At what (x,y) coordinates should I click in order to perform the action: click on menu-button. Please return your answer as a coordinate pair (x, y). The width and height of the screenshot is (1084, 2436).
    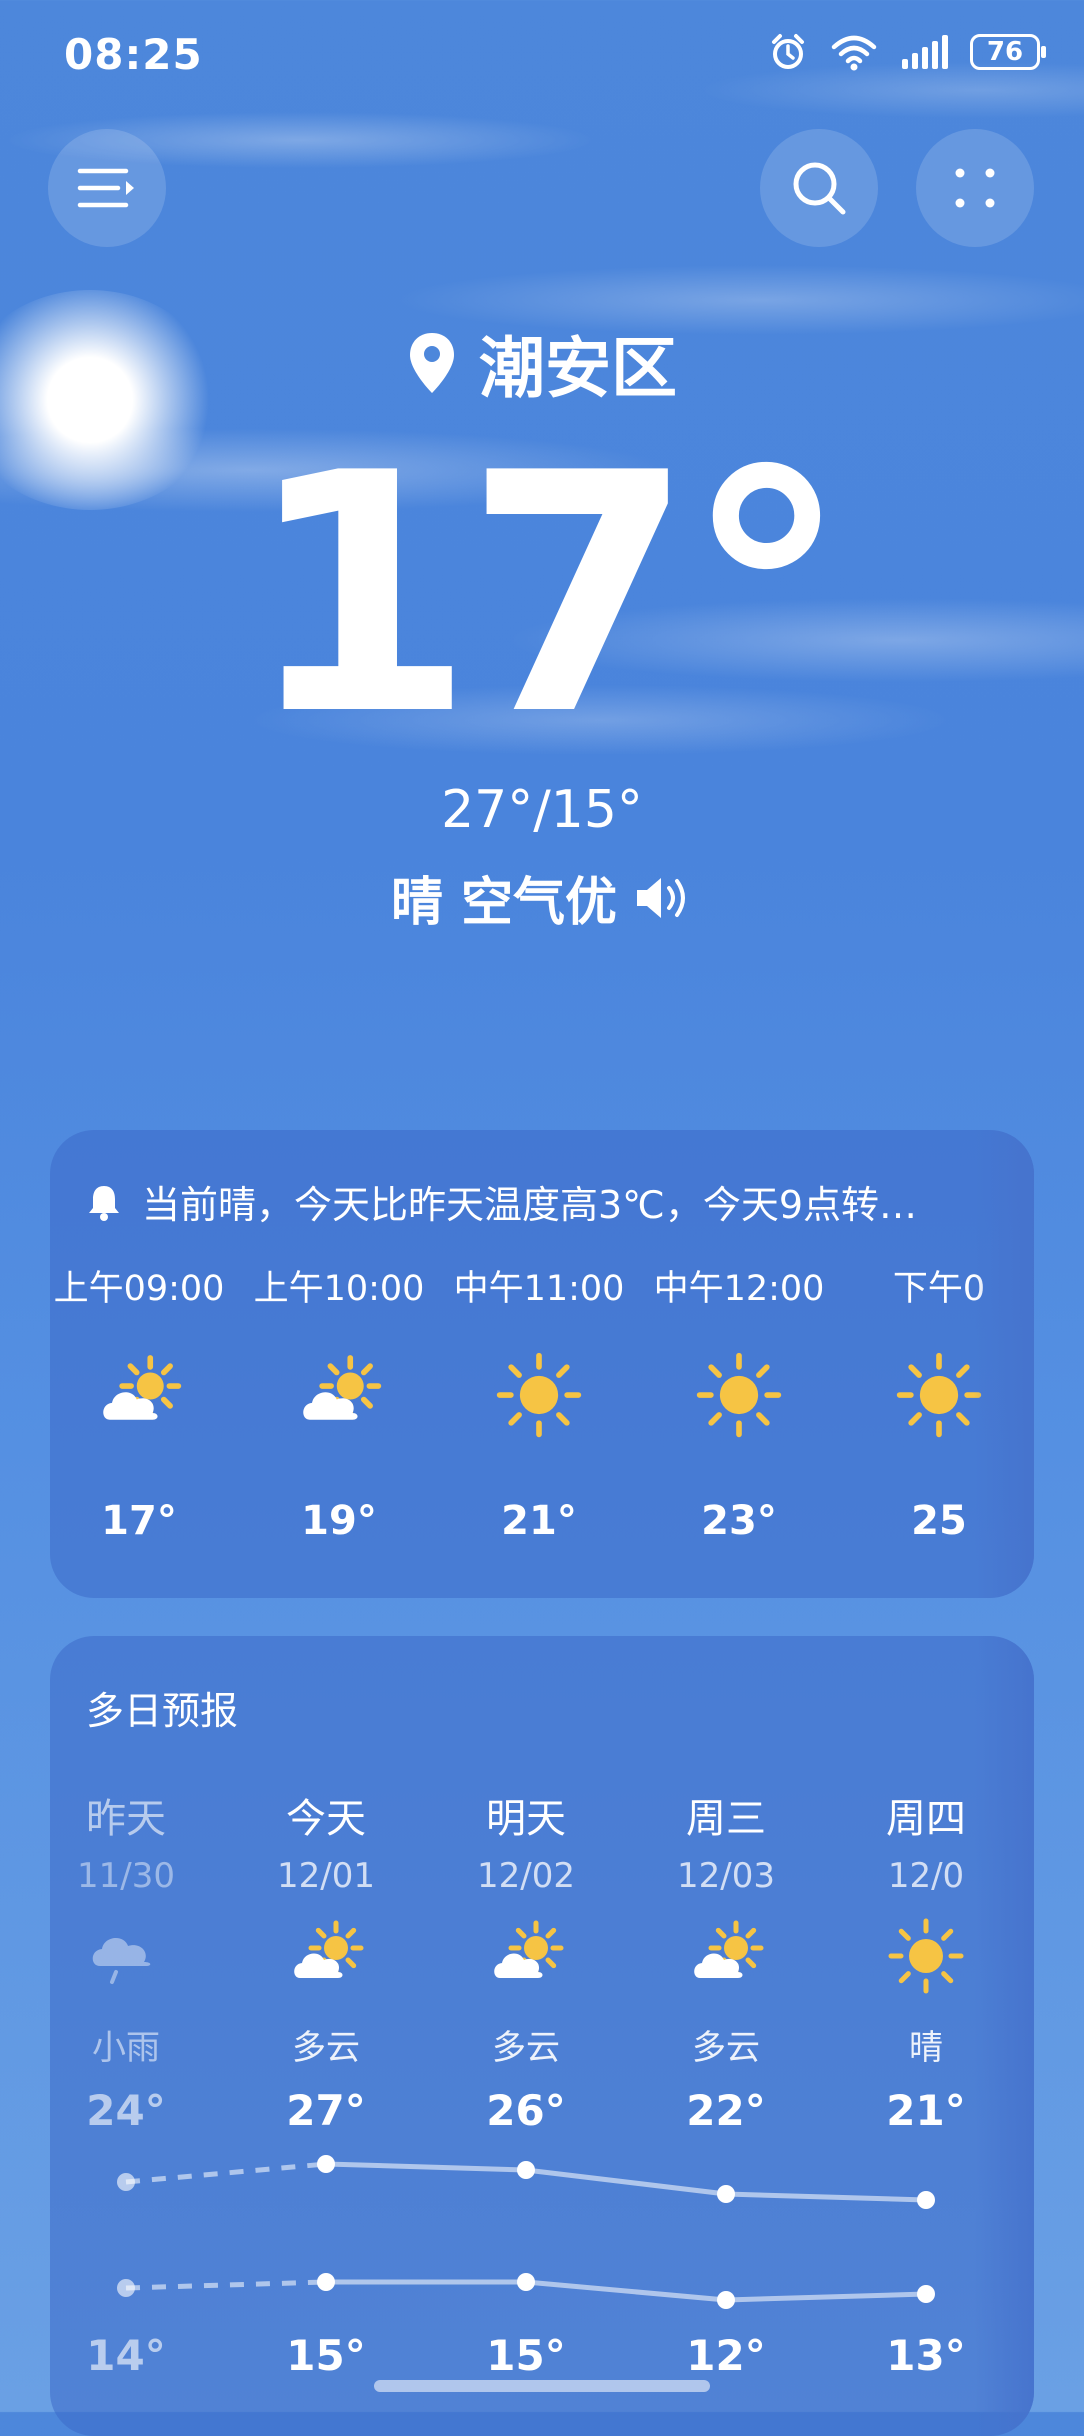
    Looking at the image, I should click on (107, 188).